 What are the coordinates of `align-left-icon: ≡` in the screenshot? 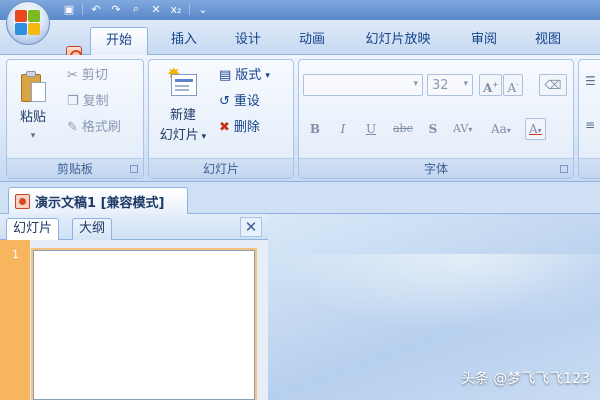 It's located at (590, 125).